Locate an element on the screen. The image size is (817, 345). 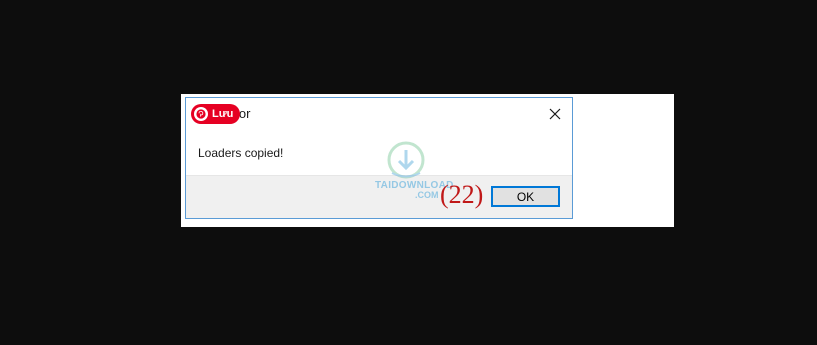
dialog-message: Loaders copied! is located at coordinates (241, 153).